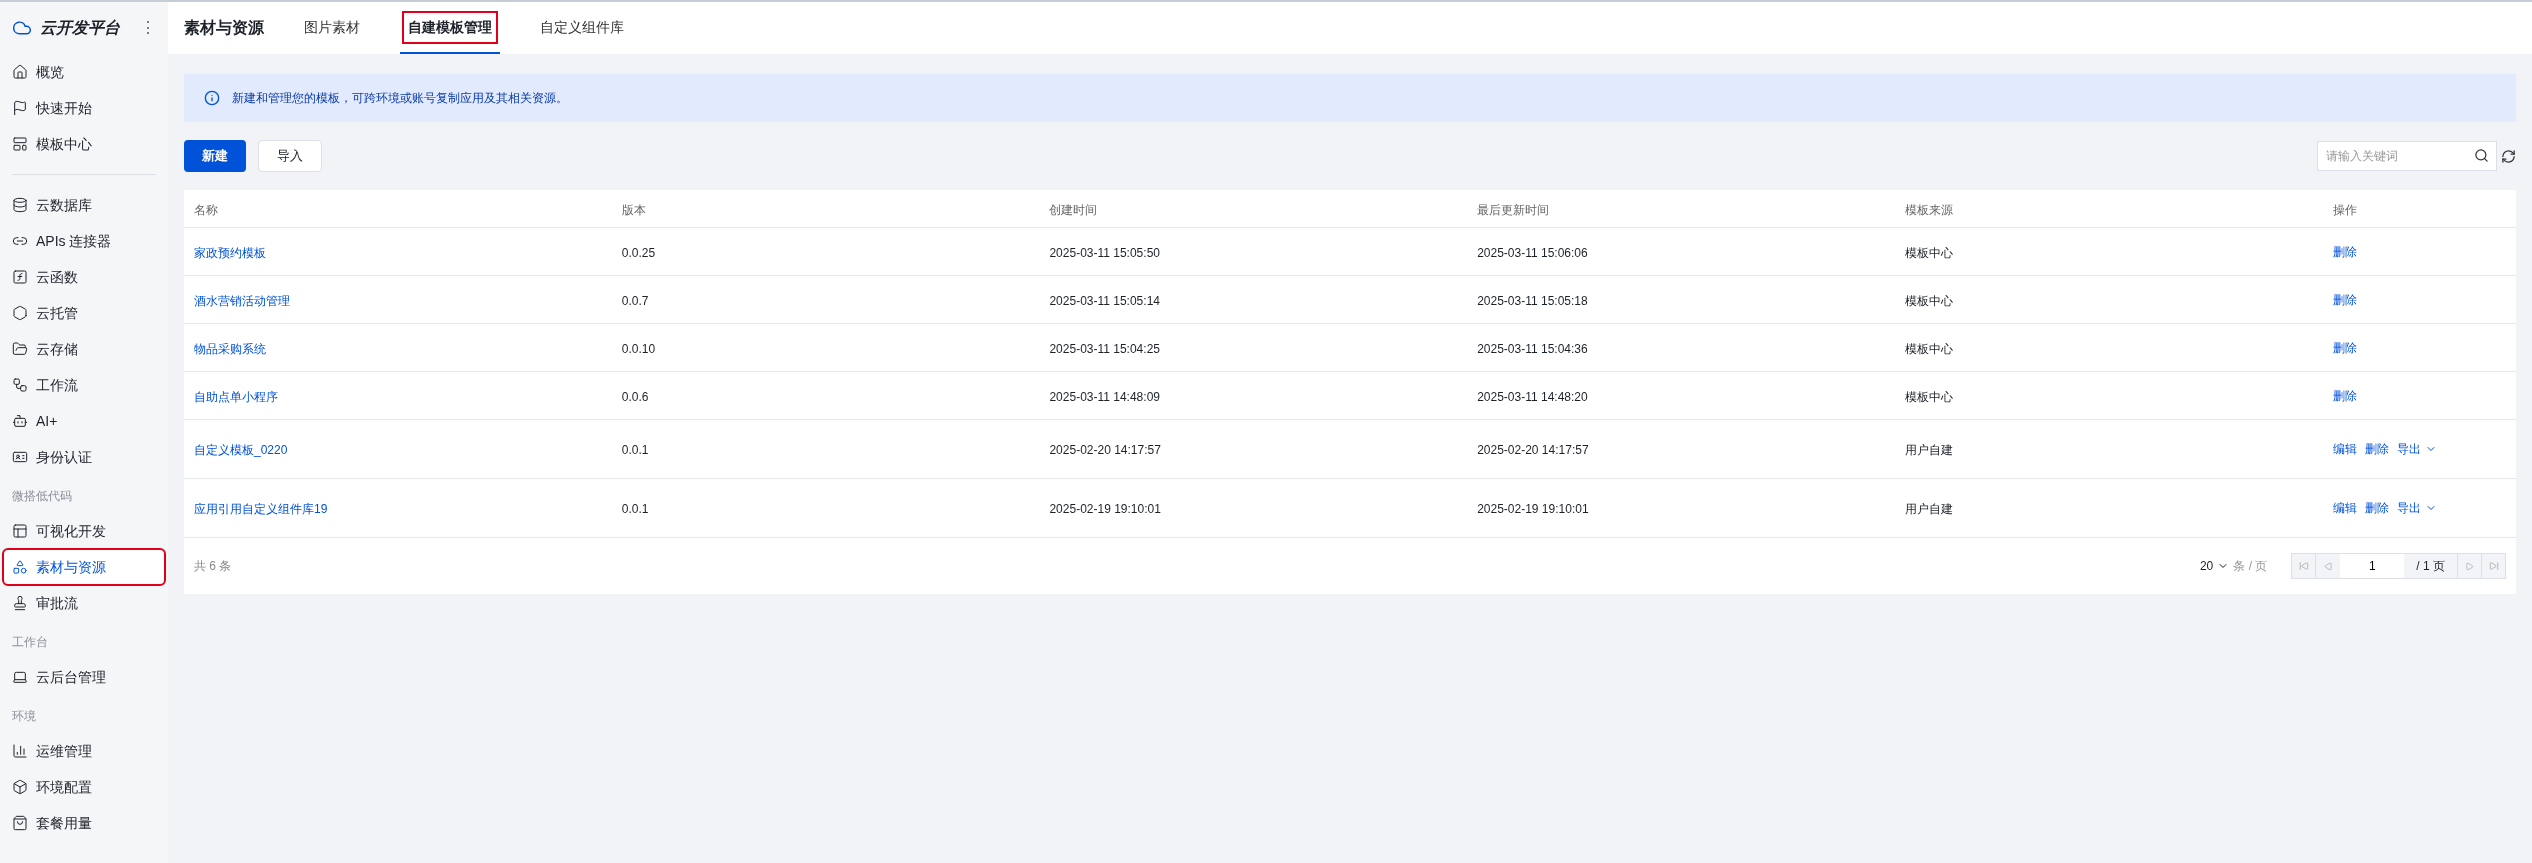 This screenshot has width=2532, height=863. Describe the element at coordinates (20, 531) in the screenshot. I see `layout-icon` at that location.